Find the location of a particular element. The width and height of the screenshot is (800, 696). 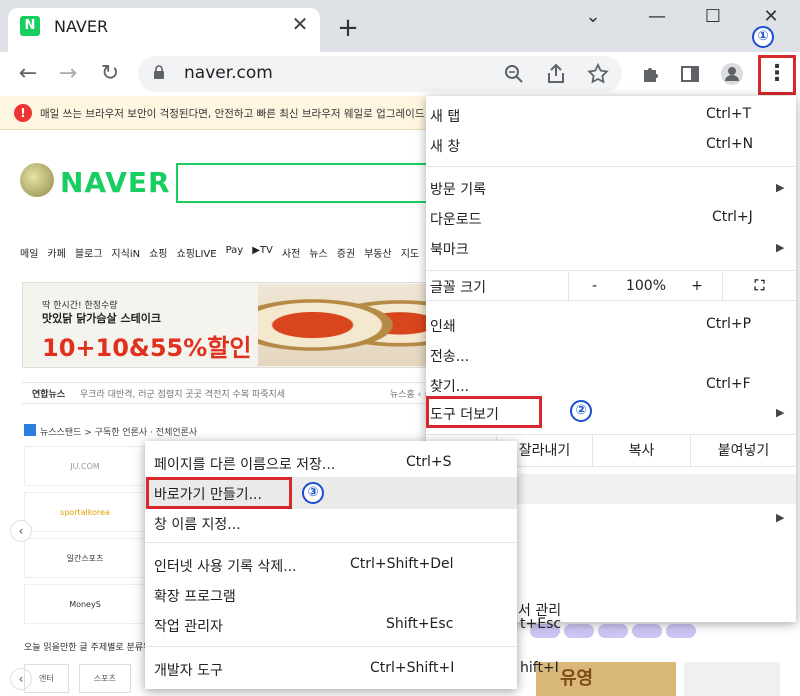

menu-task-manager: 작업 관리자 is located at coordinates (188, 626).